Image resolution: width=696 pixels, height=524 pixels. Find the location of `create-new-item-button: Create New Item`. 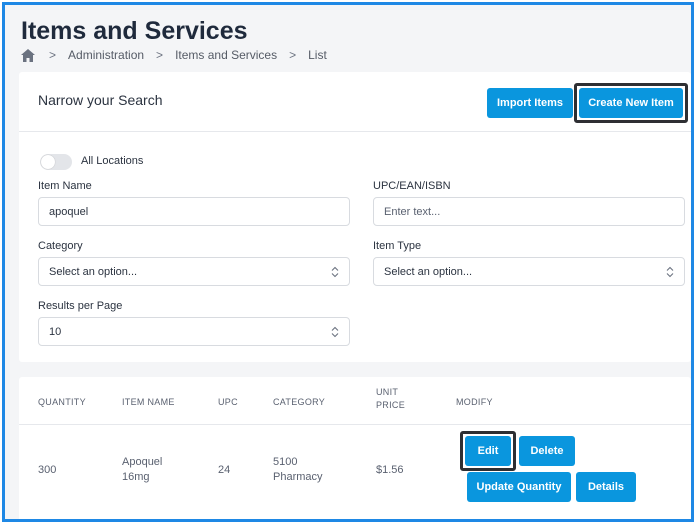

create-new-item-button: Create New Item is located at coordinates (631, 103).